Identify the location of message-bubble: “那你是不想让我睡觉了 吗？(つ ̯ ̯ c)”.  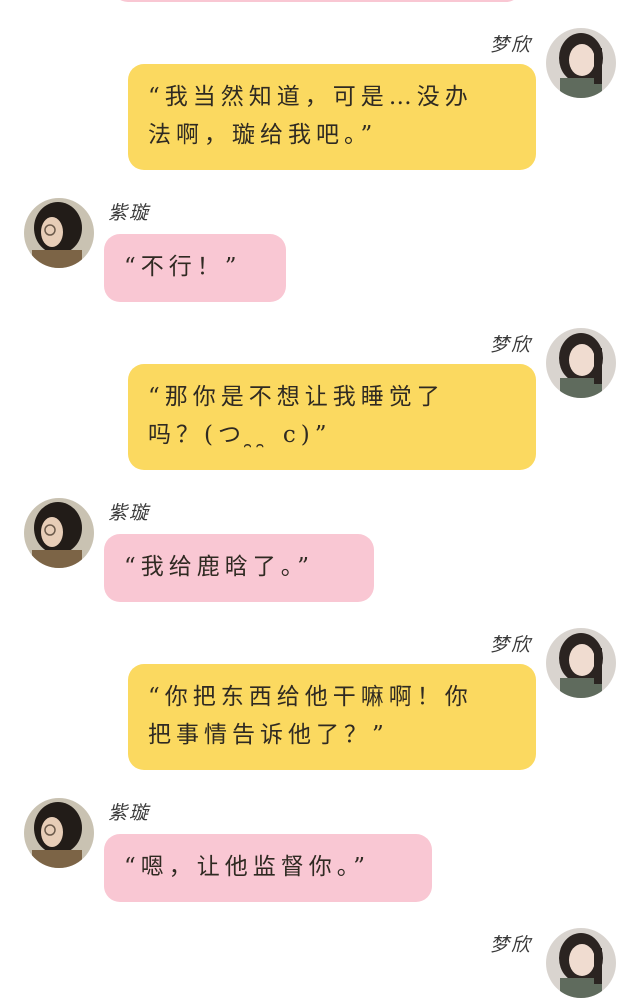
(332, 417).